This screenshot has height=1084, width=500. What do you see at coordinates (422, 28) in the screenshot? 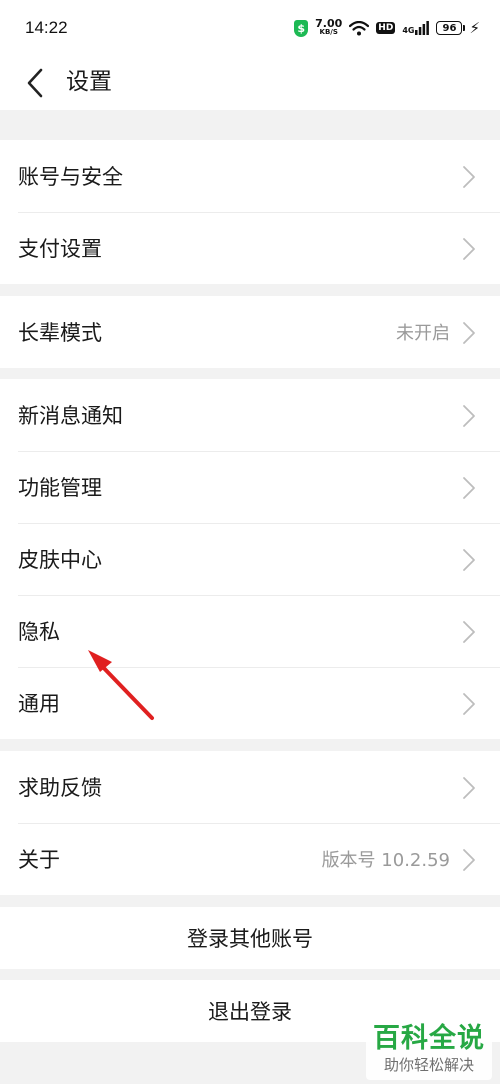
I see `signal-icon` at bounding box center [422, 28].